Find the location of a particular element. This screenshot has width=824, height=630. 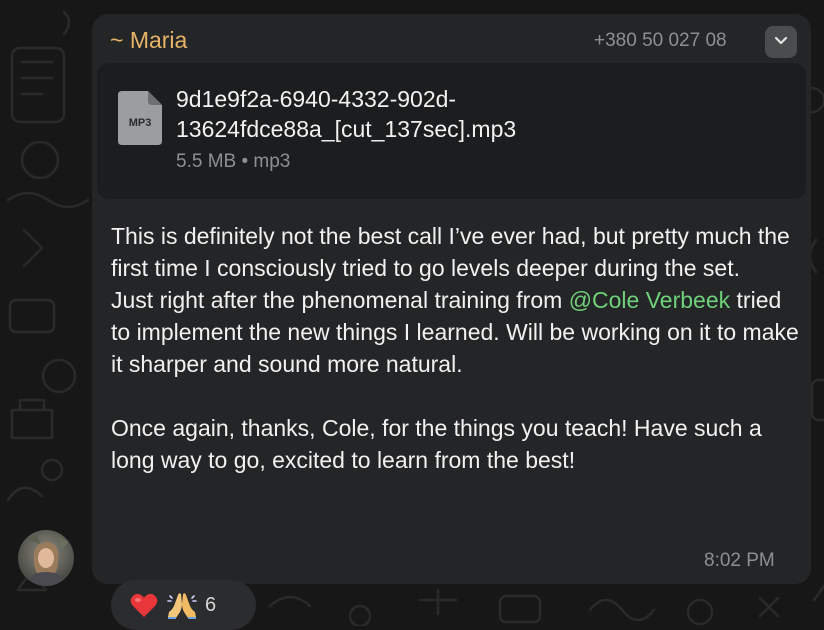

file-meta: 5.5 MB • mp3 is located at coordinates (233, 161).